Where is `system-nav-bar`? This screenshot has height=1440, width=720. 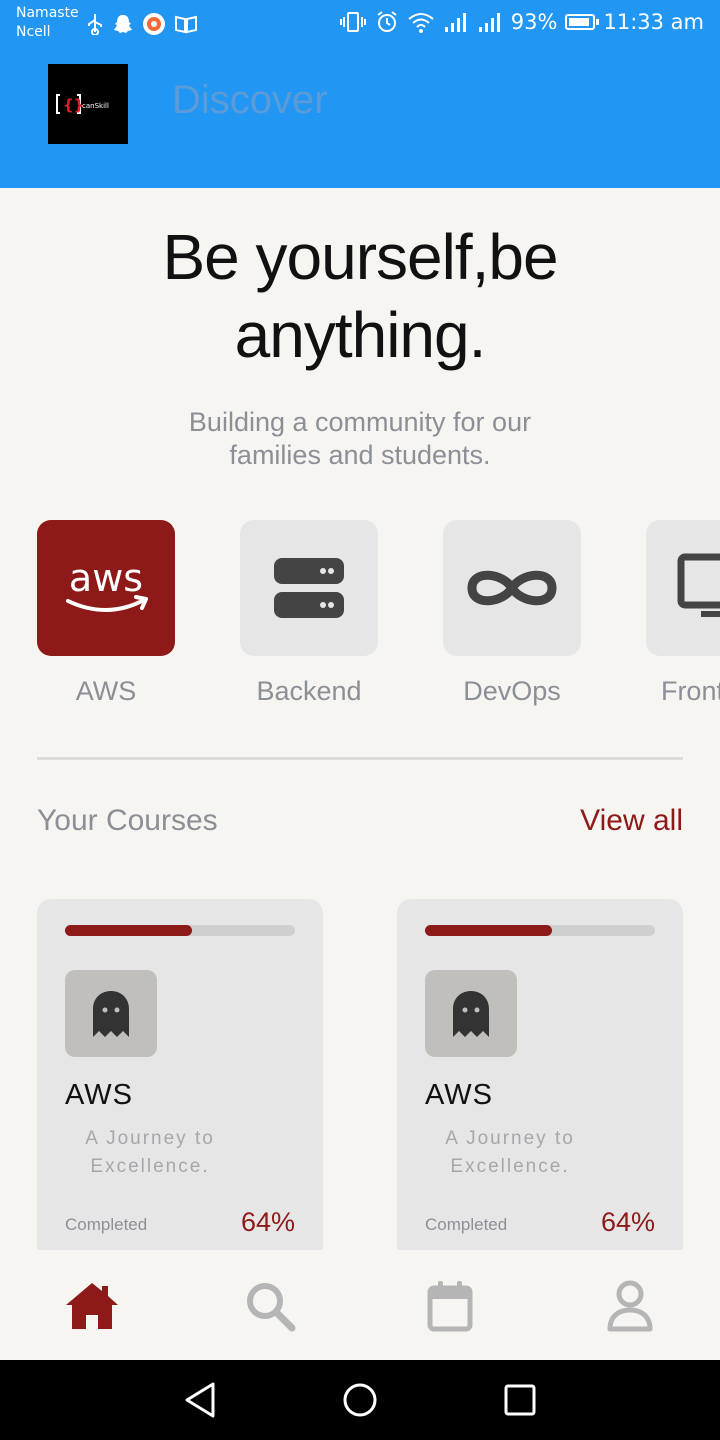
system-nav-bar is located at coordinates (360, 1400).